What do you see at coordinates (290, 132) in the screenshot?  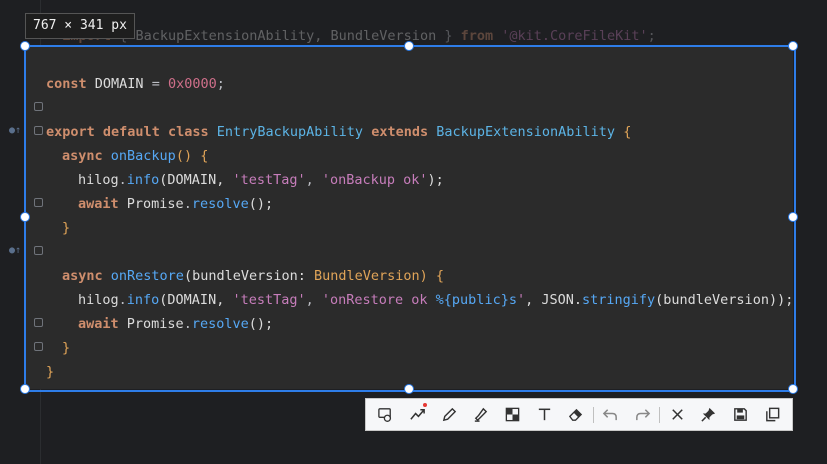 I see `cls: EntryBackupAbility` at bounding box center [290, 132].